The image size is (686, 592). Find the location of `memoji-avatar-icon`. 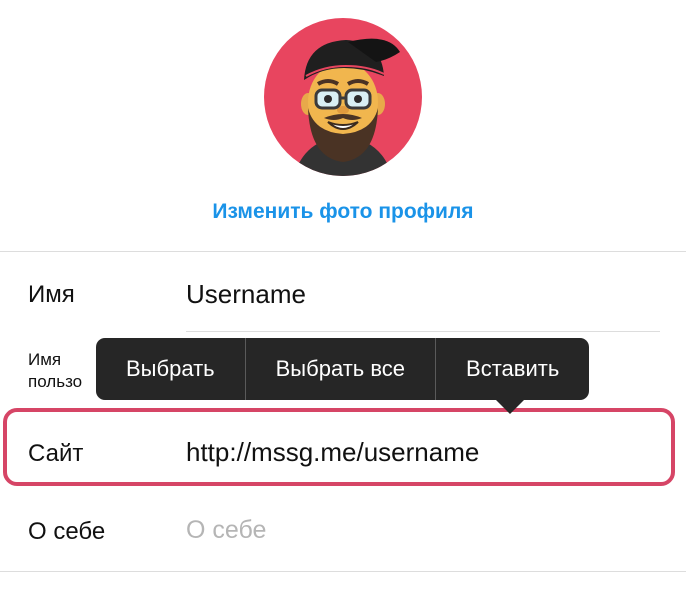

memoji-avatar-icon is located at coordinates (347, 107).